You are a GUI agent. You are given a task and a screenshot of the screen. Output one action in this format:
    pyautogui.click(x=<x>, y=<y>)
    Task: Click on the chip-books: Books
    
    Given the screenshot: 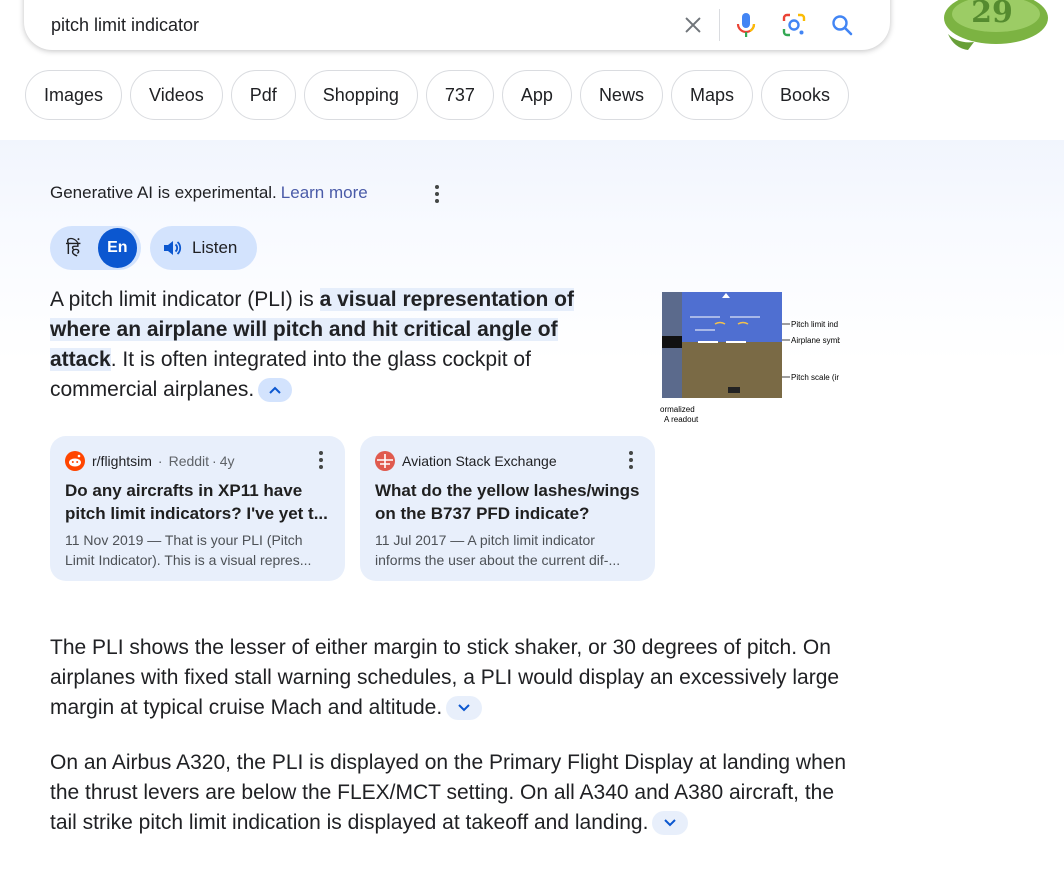 What is the action you would take?
    pyautogui.click(x=804, y=95)
    